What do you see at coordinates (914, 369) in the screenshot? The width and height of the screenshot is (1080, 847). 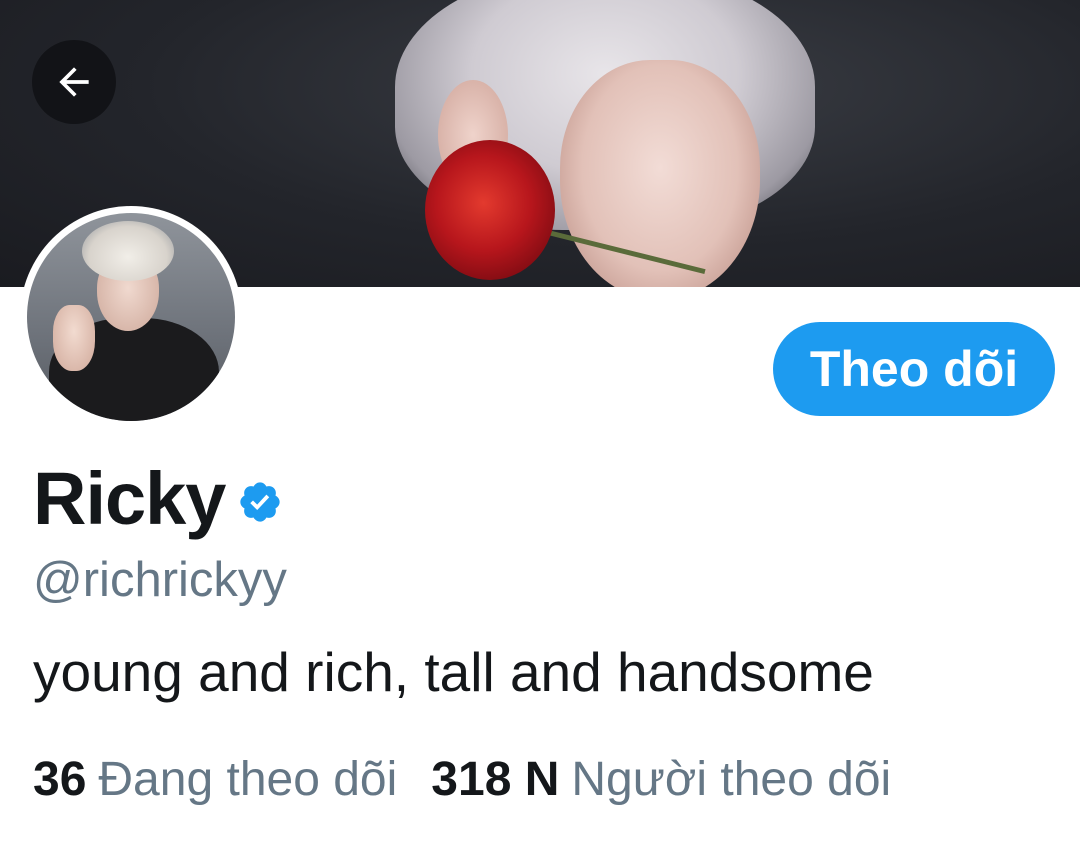 I see `follow-button: Theo dõi` at bounding box center [914, 369].